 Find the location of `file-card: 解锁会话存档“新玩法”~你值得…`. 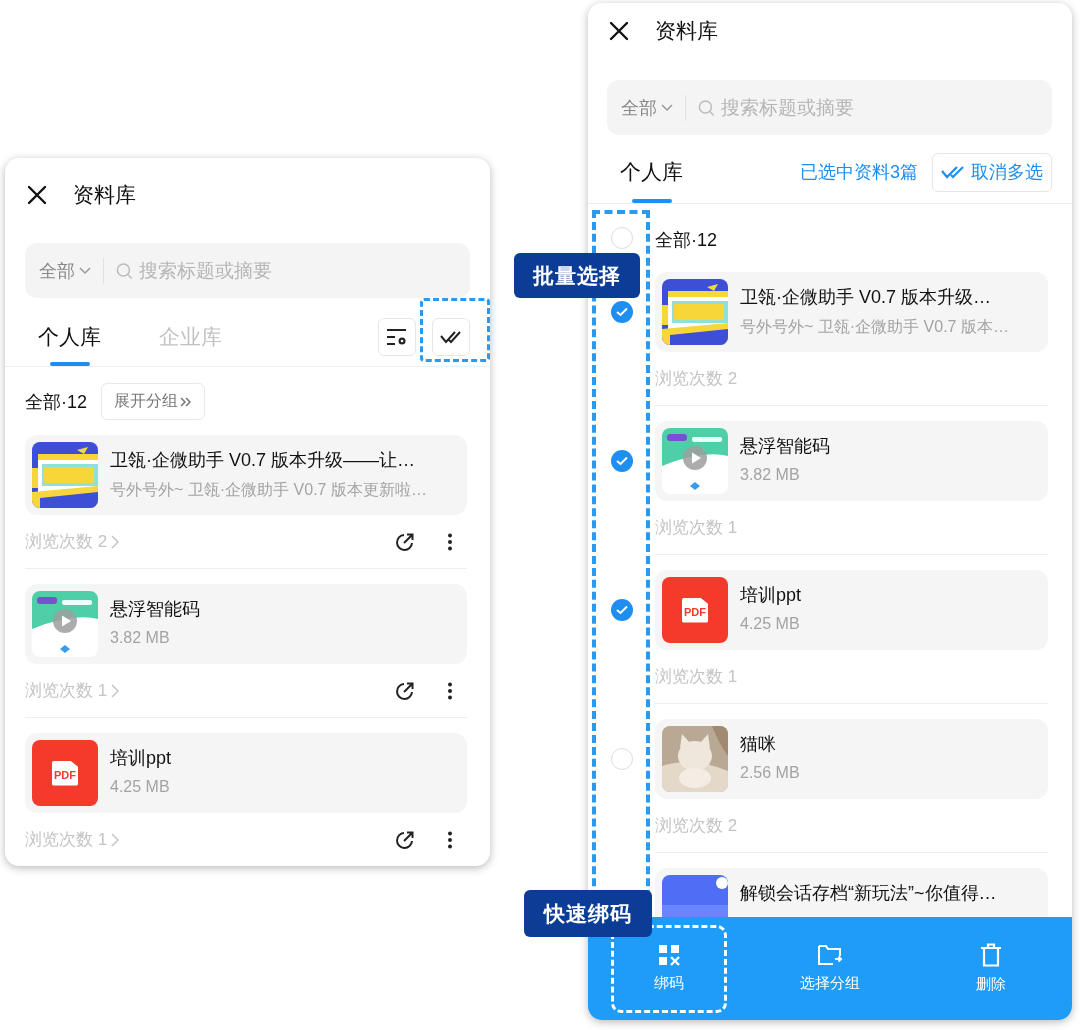

file-card: 解锁会话存档“新玩法”~你值得… is located at coordinates (851, 892).